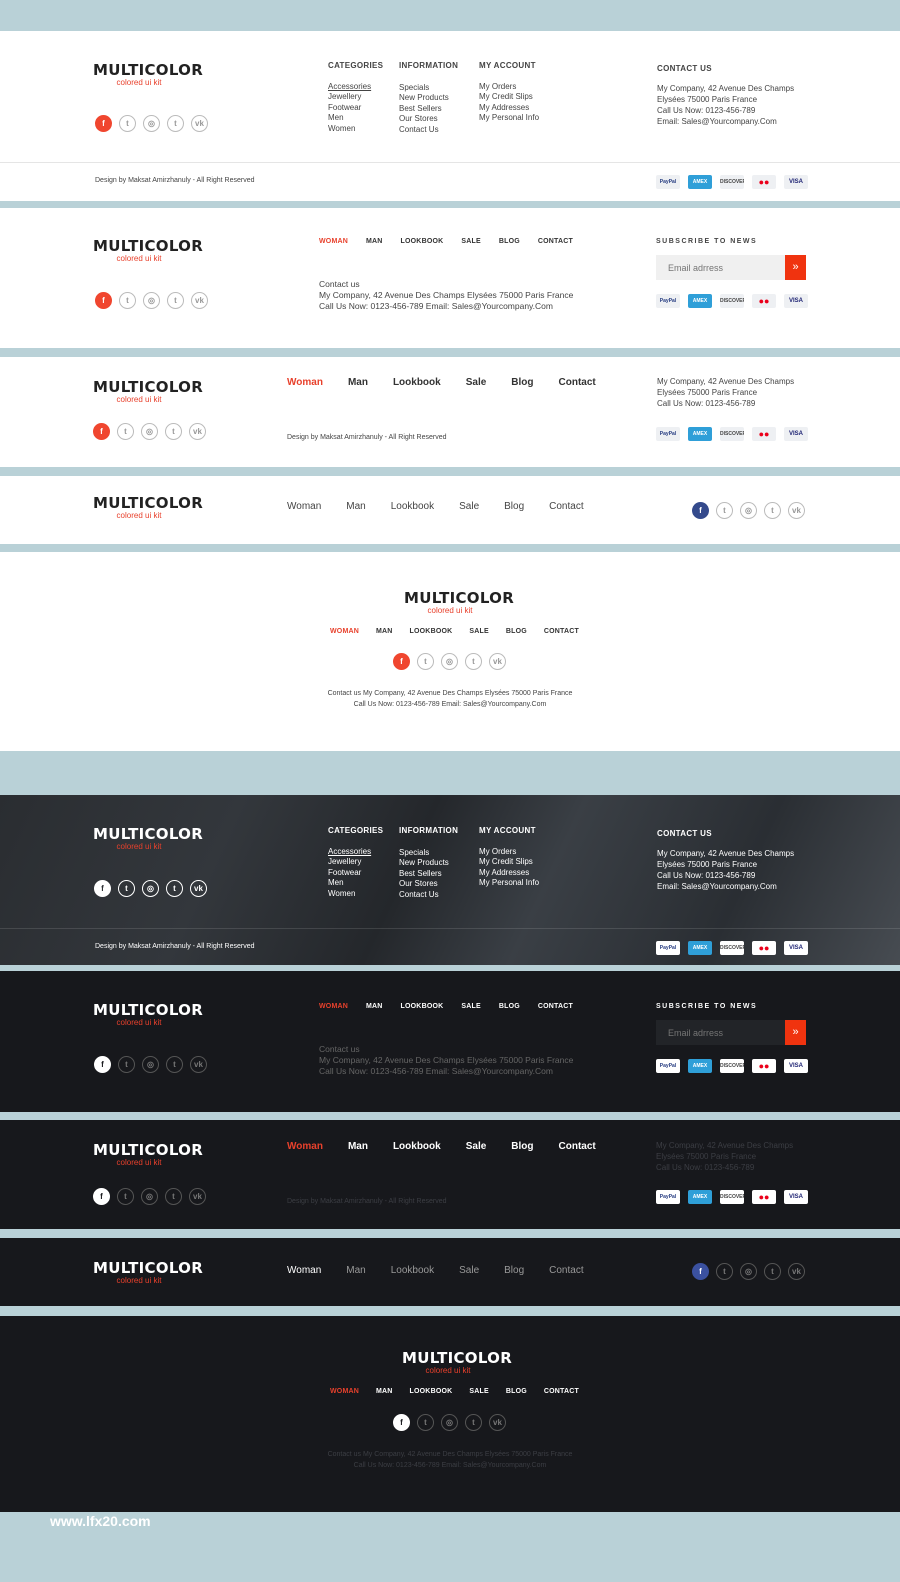 The height and width of the screenshot is (1582, 900). Describe the element at coordinates (355, 97) in the screenshot. I see `column-link: Jewellery` at that location.